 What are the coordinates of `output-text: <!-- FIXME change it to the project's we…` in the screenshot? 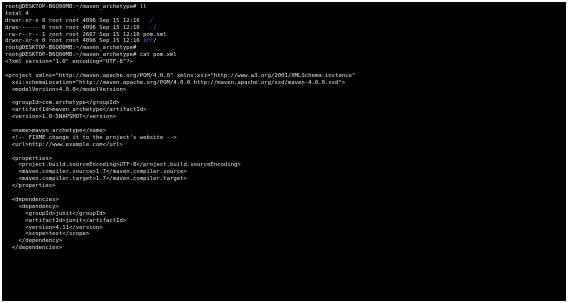 It's located at (91, 137).